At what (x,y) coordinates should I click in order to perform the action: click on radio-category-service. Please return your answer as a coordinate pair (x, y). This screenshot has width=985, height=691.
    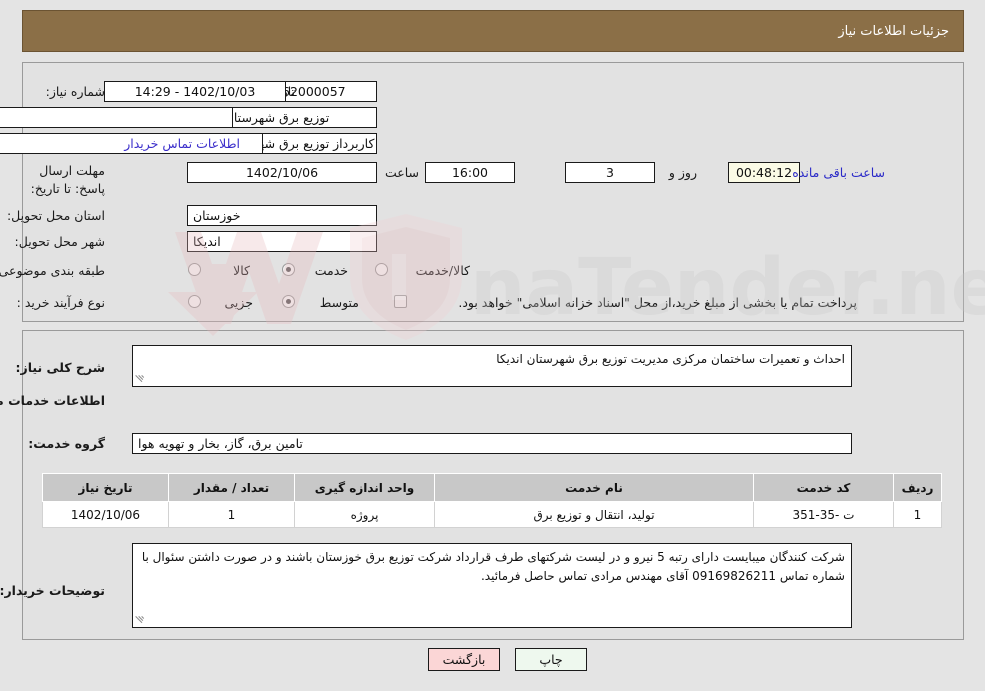
    Looking at the image, I should click on (288, 269).